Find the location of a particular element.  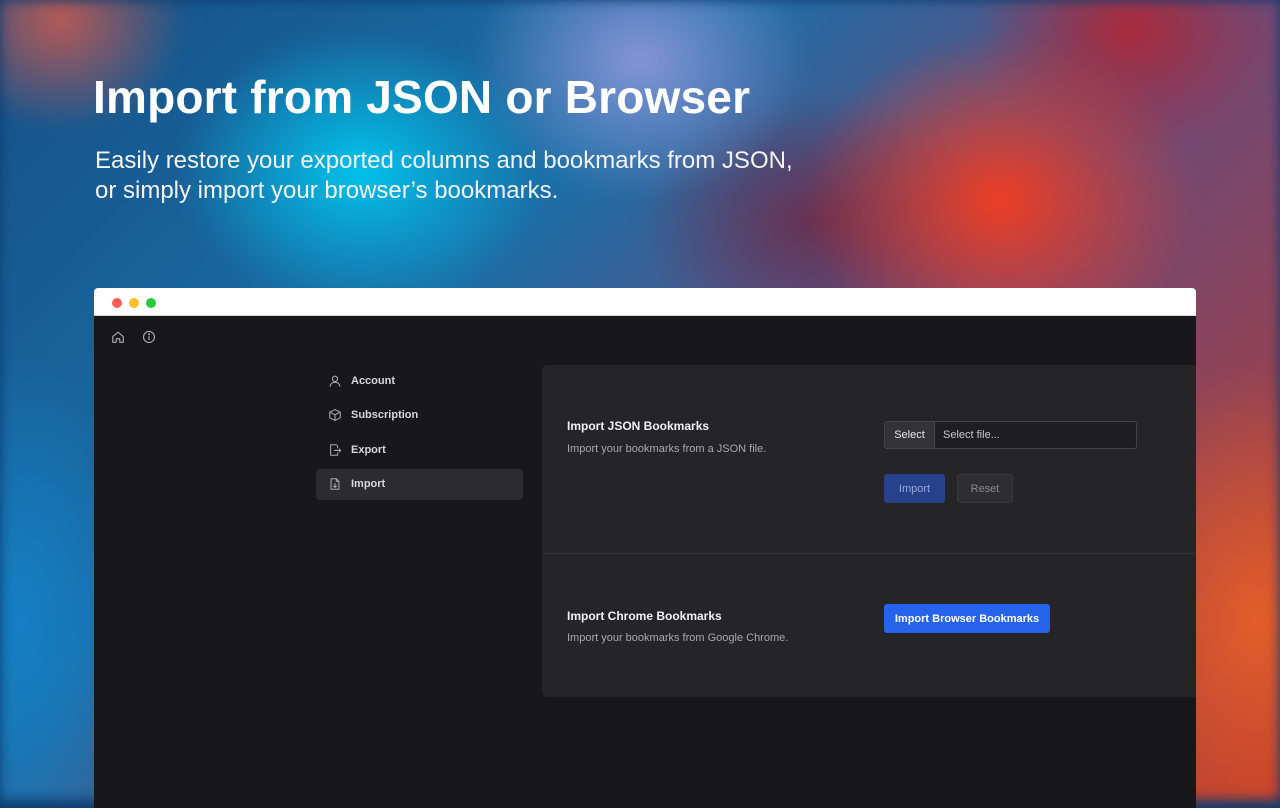

import-icon is located at coordinates (335, 484).